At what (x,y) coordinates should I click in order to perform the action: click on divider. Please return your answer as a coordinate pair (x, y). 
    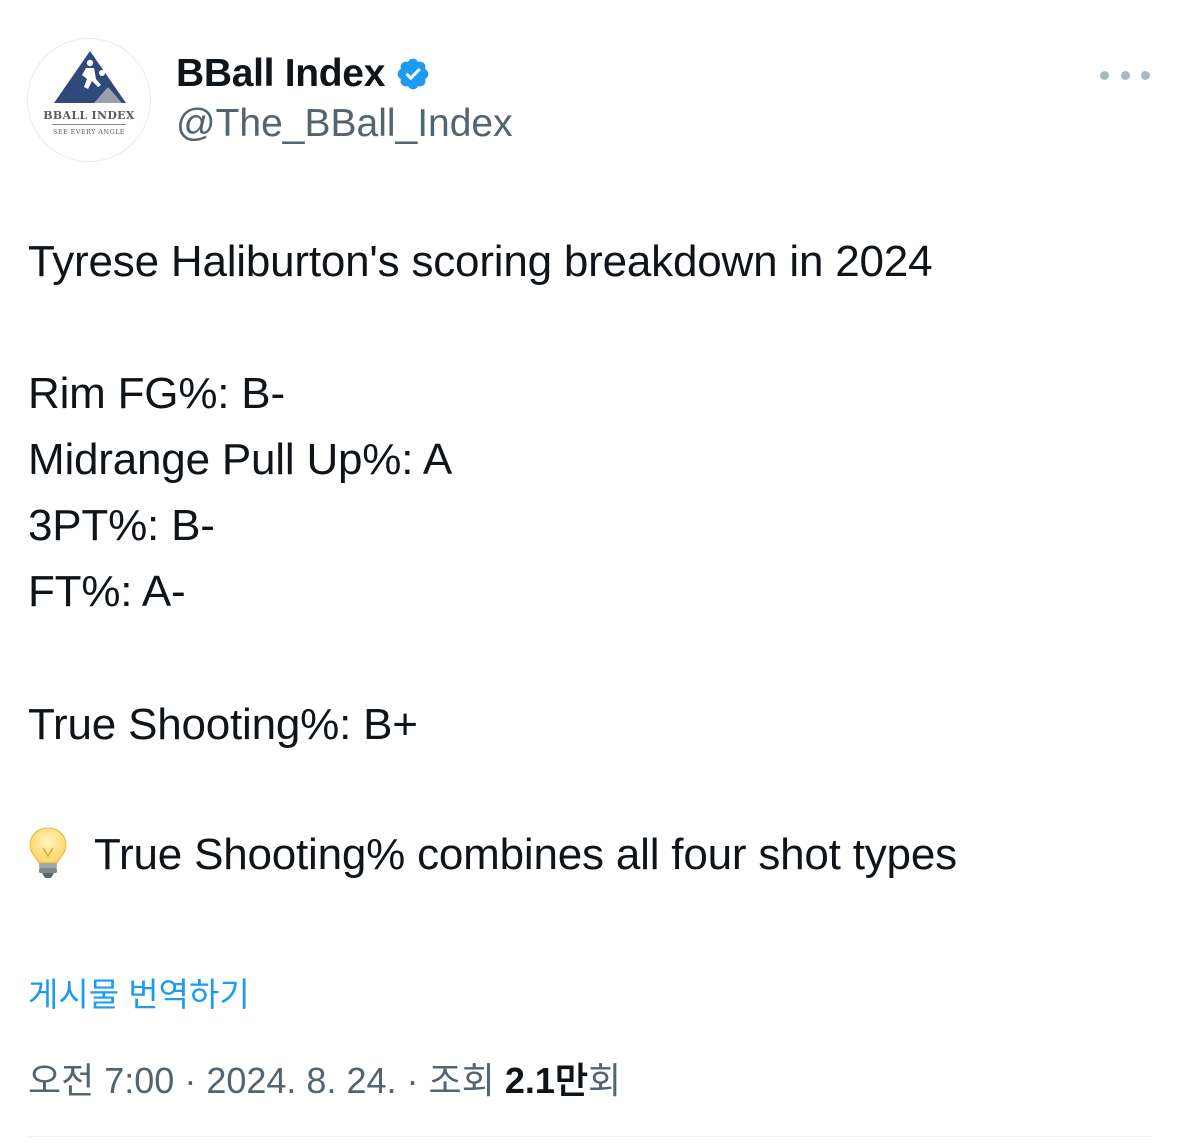
    Looking at the image, I should click on (590, 1136).